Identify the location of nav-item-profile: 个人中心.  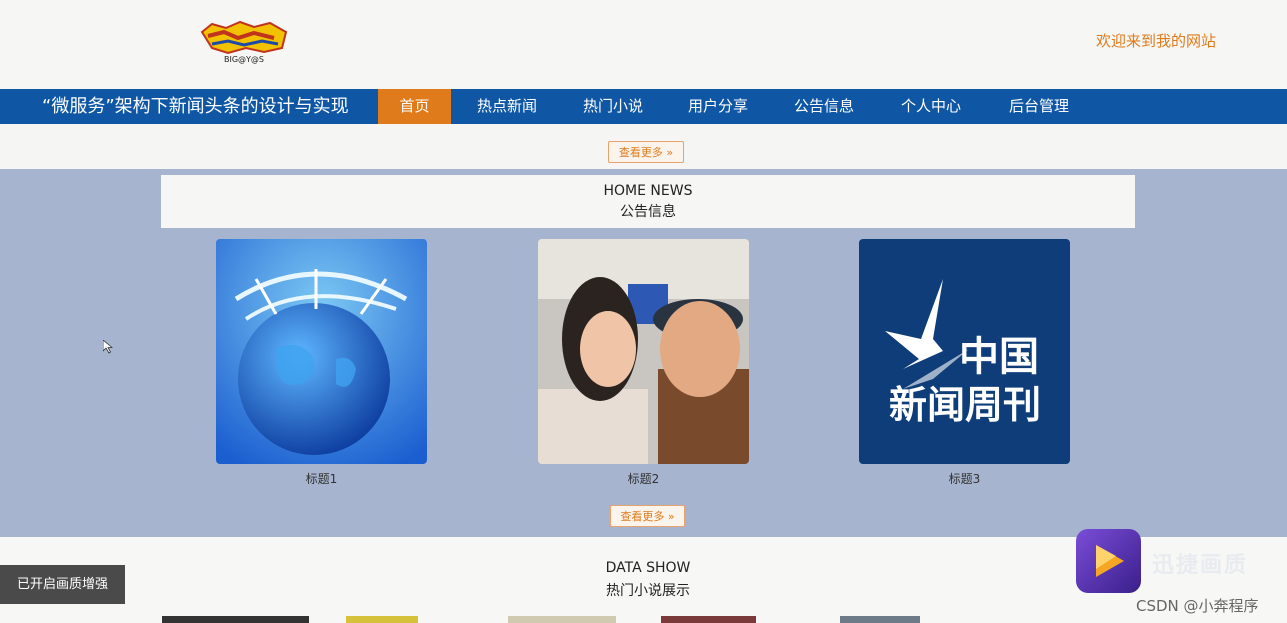
(931, 106).